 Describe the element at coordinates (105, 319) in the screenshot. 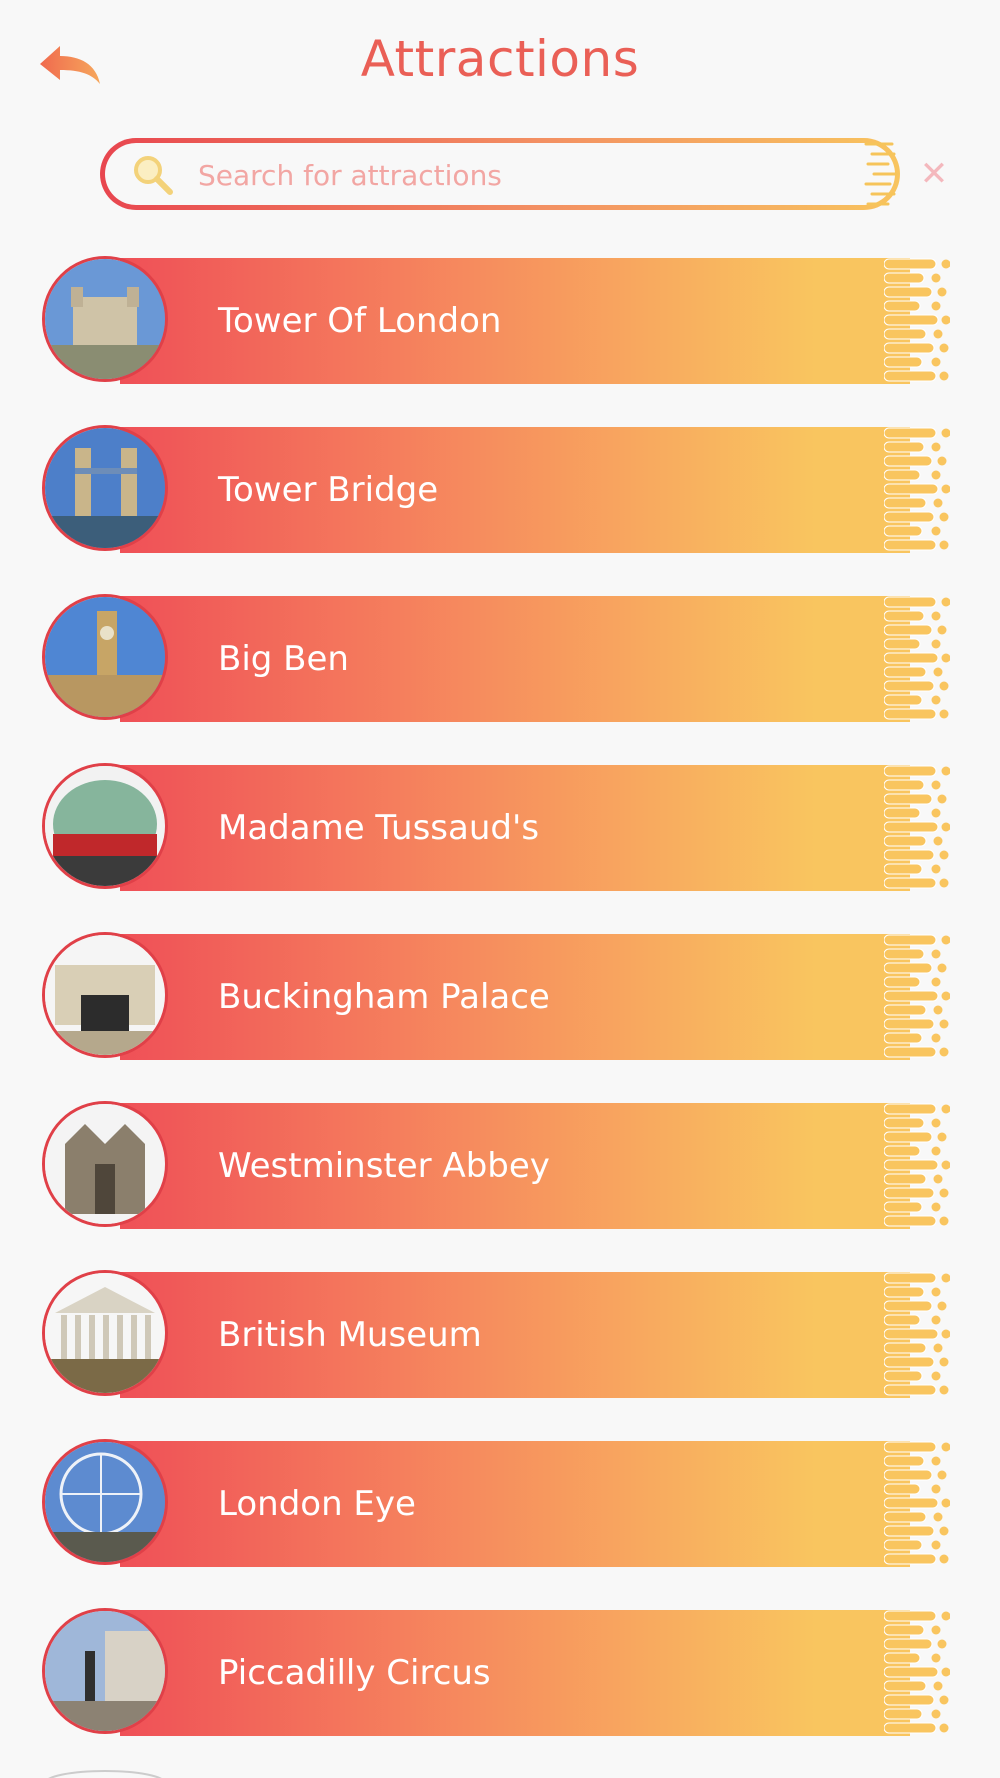

I see `castle-photo` at that location.